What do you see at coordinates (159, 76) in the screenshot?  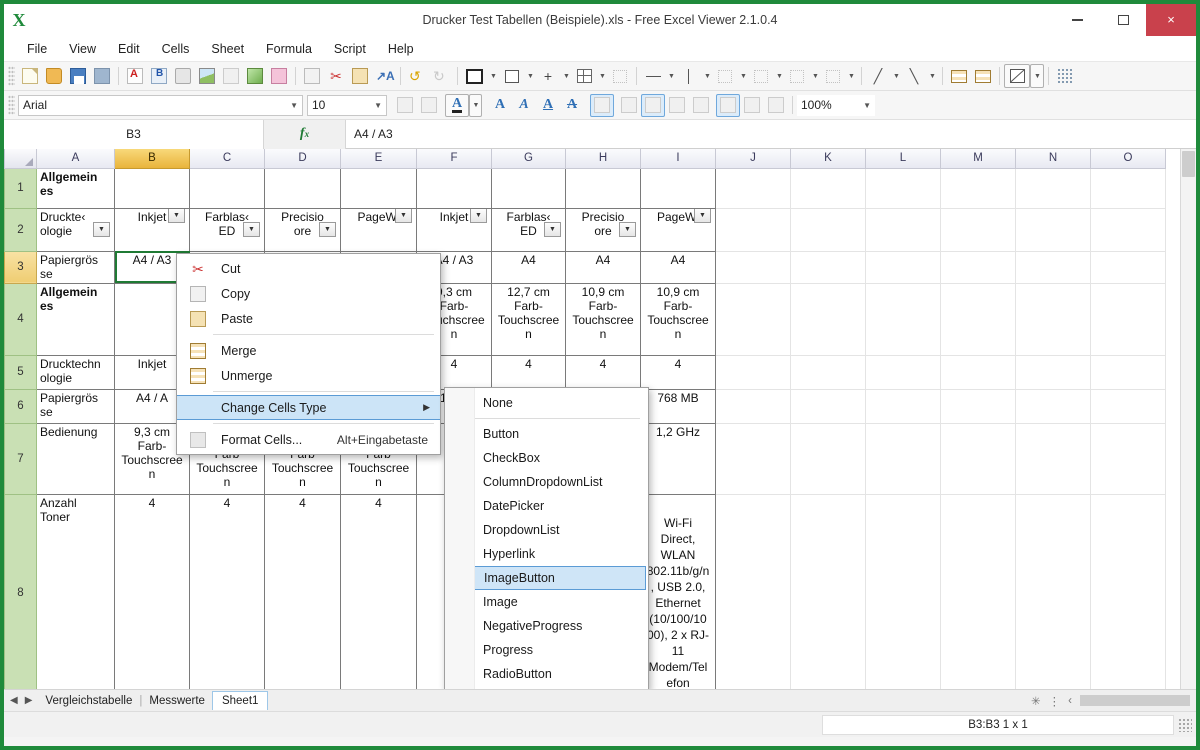 I see `export-doc-button` at bounding box center [159, 76].